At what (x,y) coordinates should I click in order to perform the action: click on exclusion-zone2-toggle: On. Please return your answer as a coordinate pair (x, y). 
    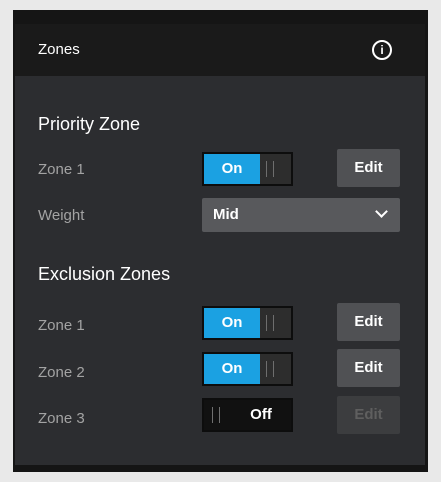
    Looking at the image, I should click on (247, 369).